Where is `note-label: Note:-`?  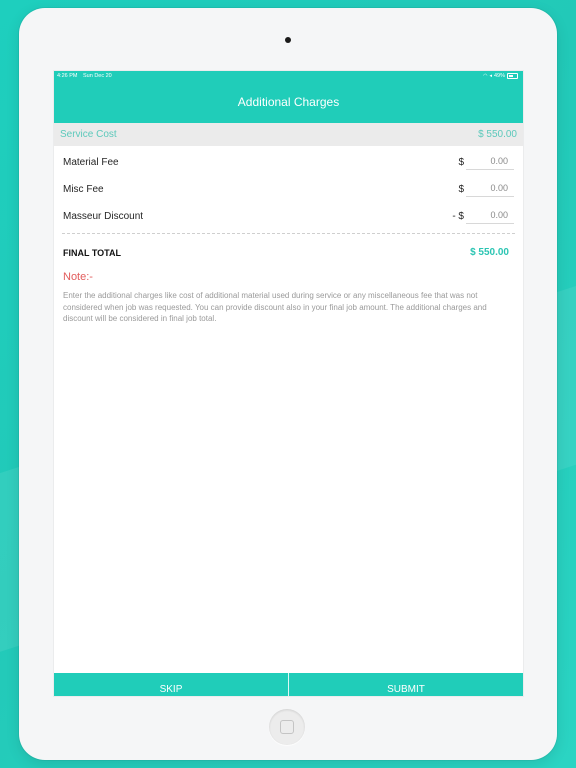 note-label: Note:- is located at coordinates (78, 277).